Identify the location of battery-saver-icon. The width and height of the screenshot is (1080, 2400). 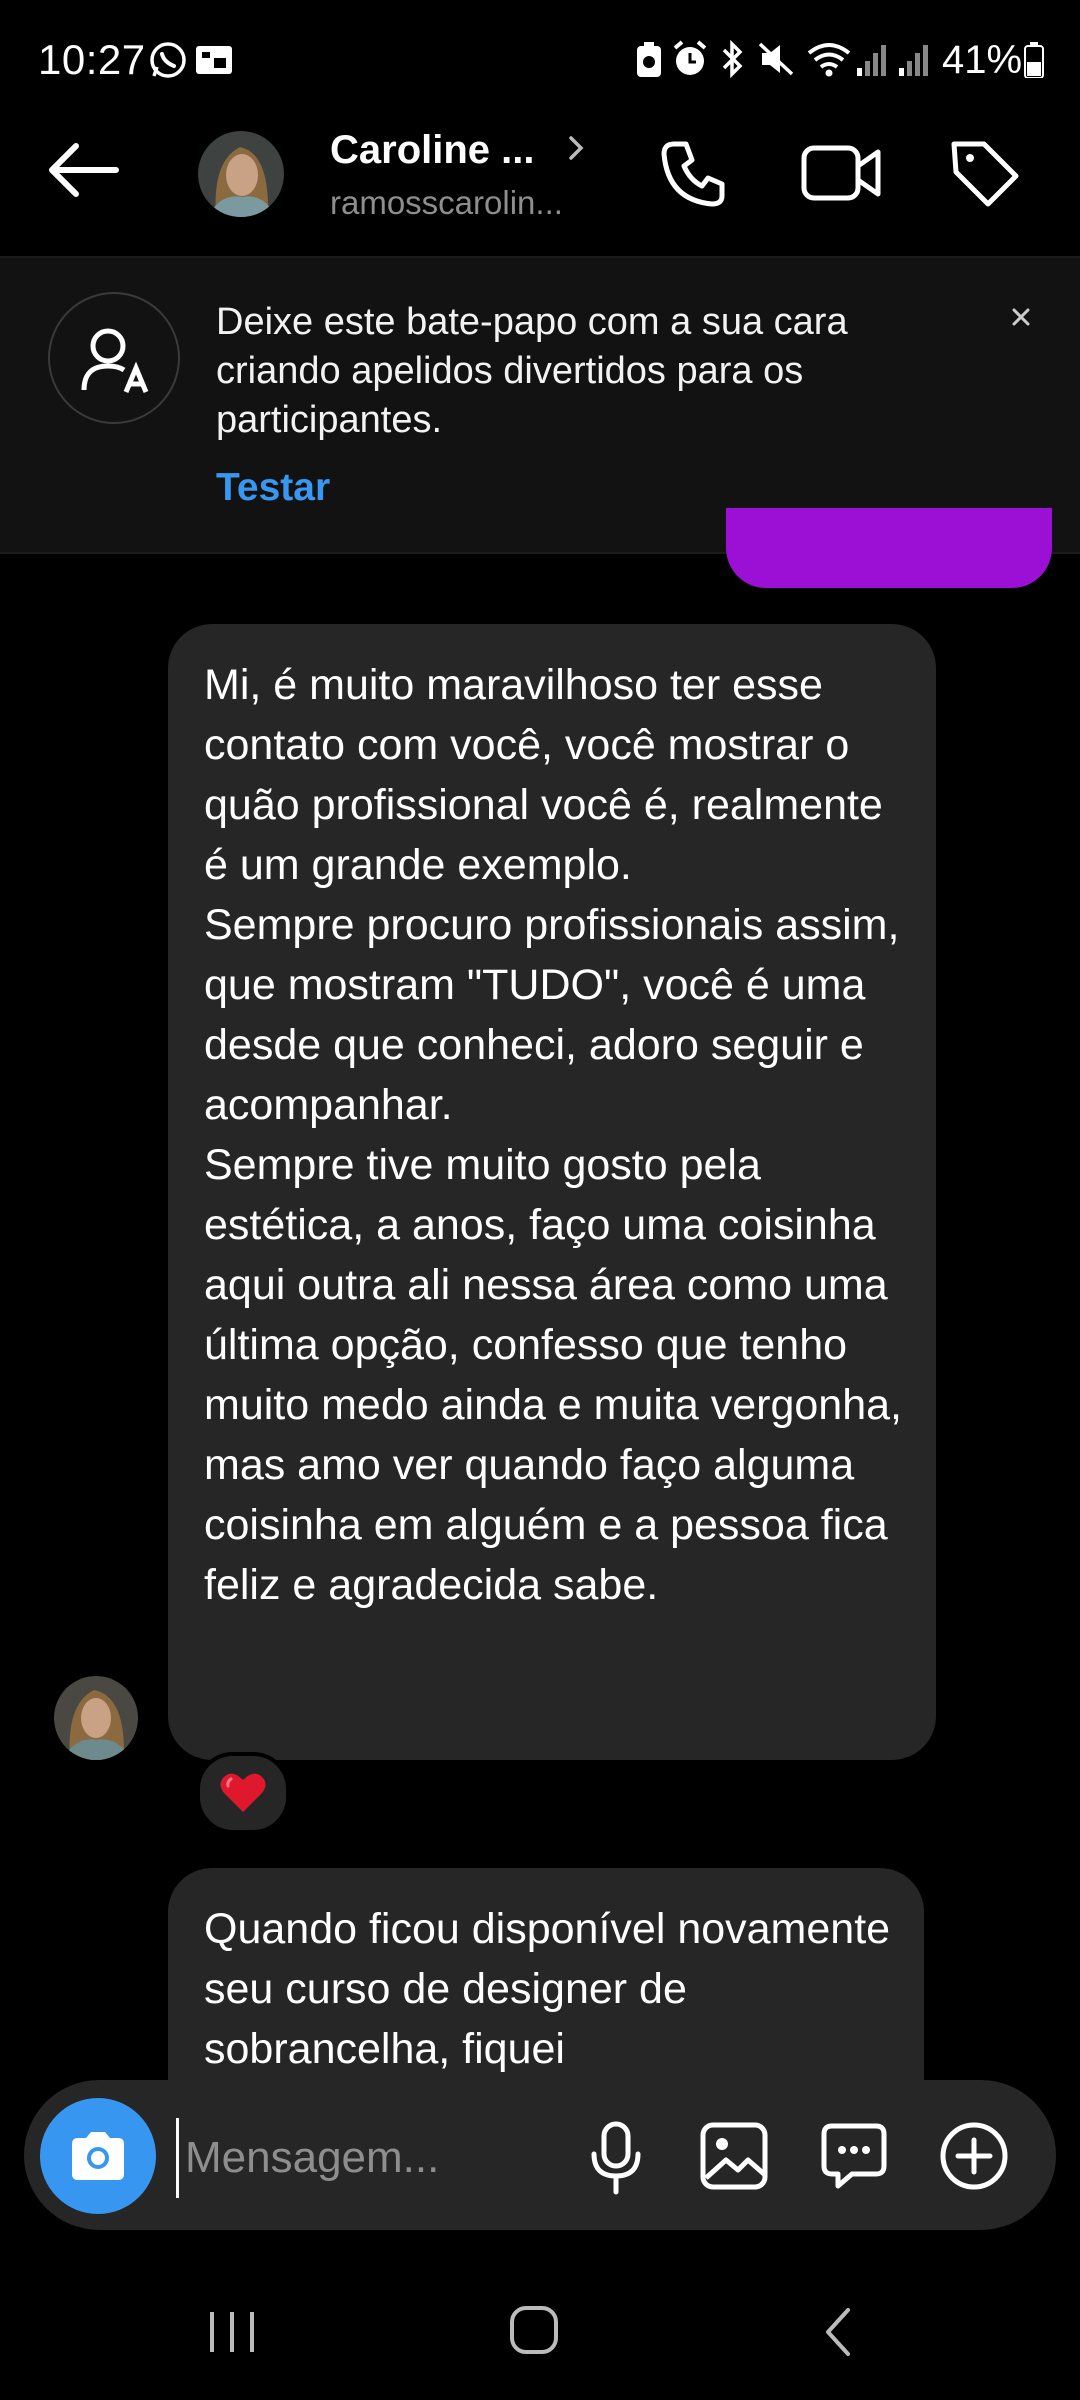
(649, 60).